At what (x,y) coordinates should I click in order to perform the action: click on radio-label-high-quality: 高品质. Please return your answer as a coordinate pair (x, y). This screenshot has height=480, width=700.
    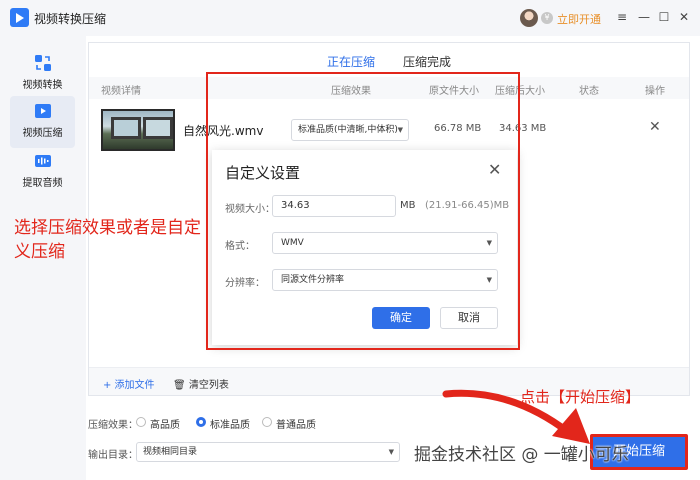
    Looking at the image, I should click on (165, 425).